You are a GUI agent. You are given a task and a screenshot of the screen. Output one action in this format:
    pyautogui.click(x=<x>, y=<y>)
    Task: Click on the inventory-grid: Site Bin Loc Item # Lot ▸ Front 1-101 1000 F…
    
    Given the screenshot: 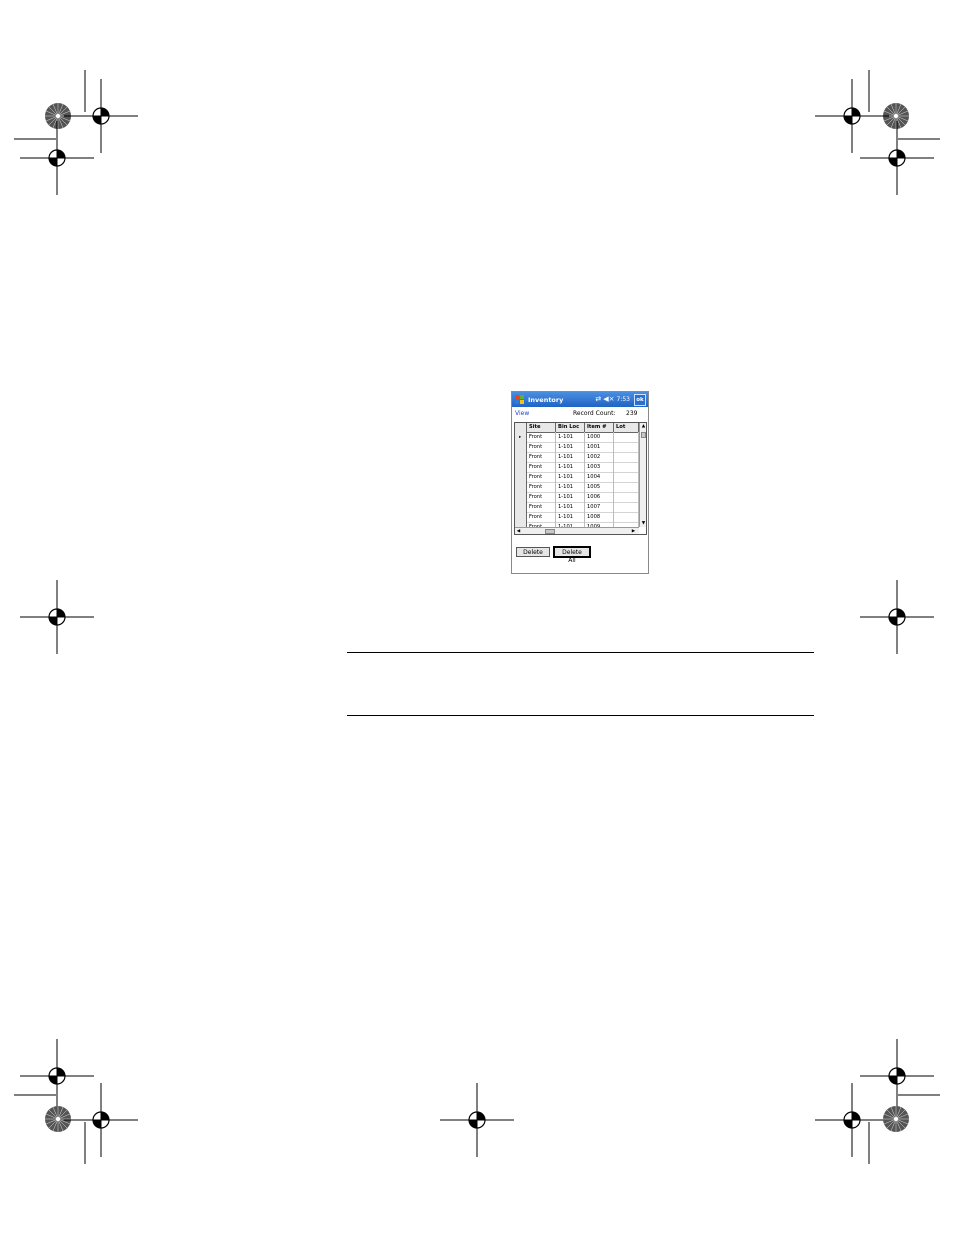 What is the action you would take?
    pyautogui.click(x=580, y=478)
    